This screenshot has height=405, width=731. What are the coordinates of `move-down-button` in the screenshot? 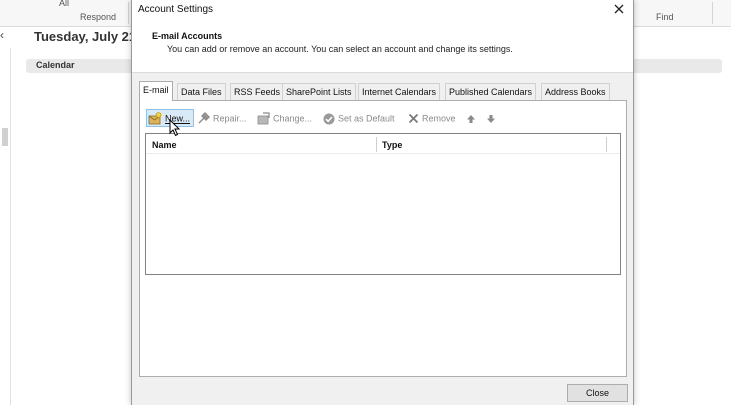 It's located at (492, 118).